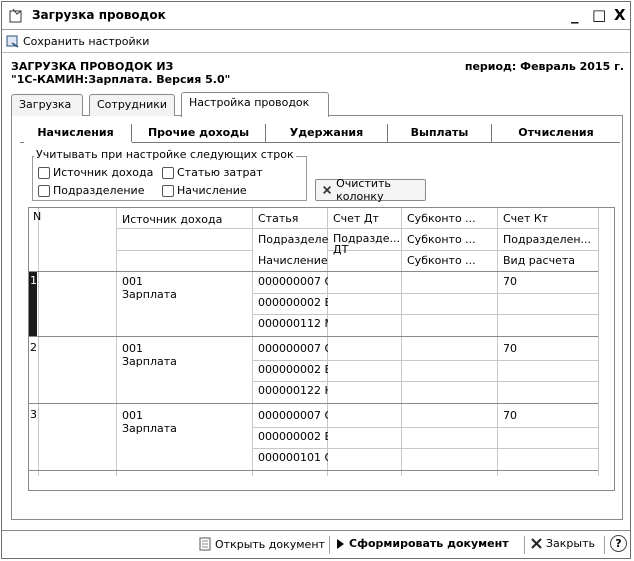  I want to click on play-icon, so click(340, 543).